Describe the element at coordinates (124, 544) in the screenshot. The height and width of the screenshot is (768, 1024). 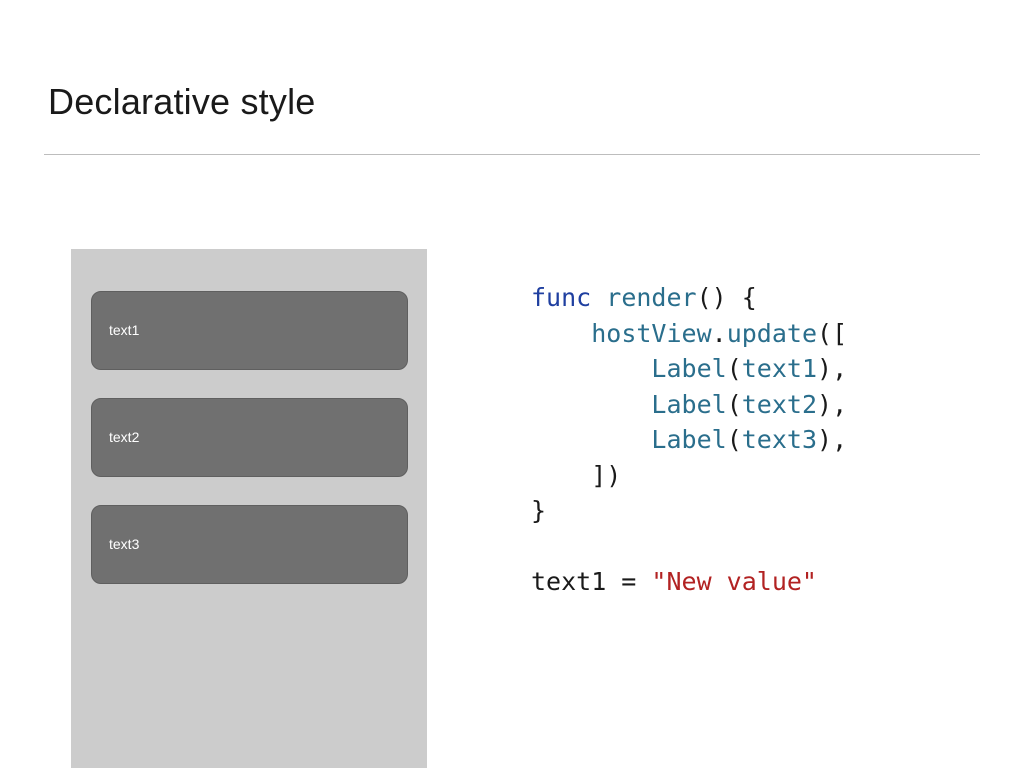
I see `label-card-text: text3` at that location.